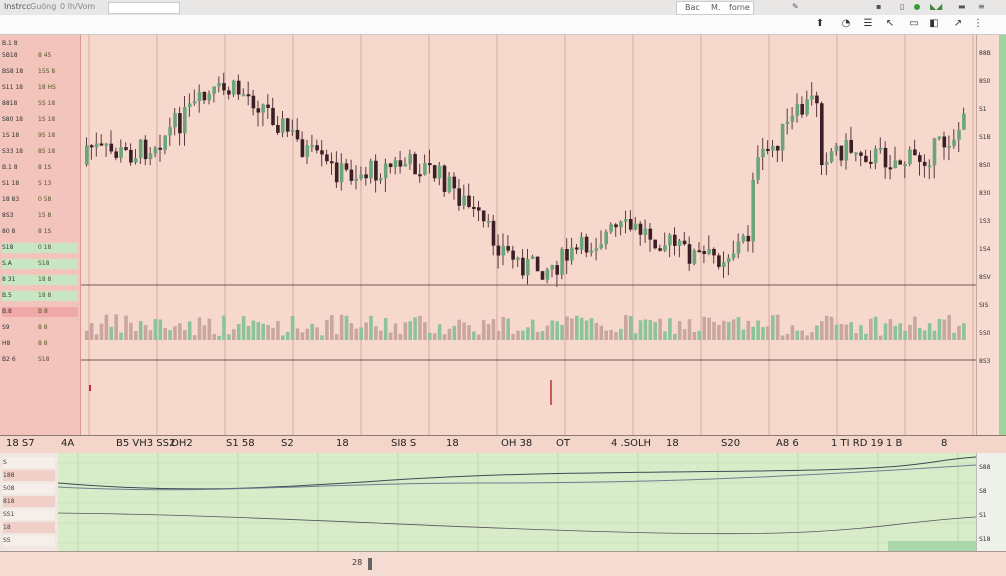 This screenshot has width=1006, height=576. Describe the element at coordinates (936, 6) in the screenshot. I see `signal-icon: ◣◢` at that location.